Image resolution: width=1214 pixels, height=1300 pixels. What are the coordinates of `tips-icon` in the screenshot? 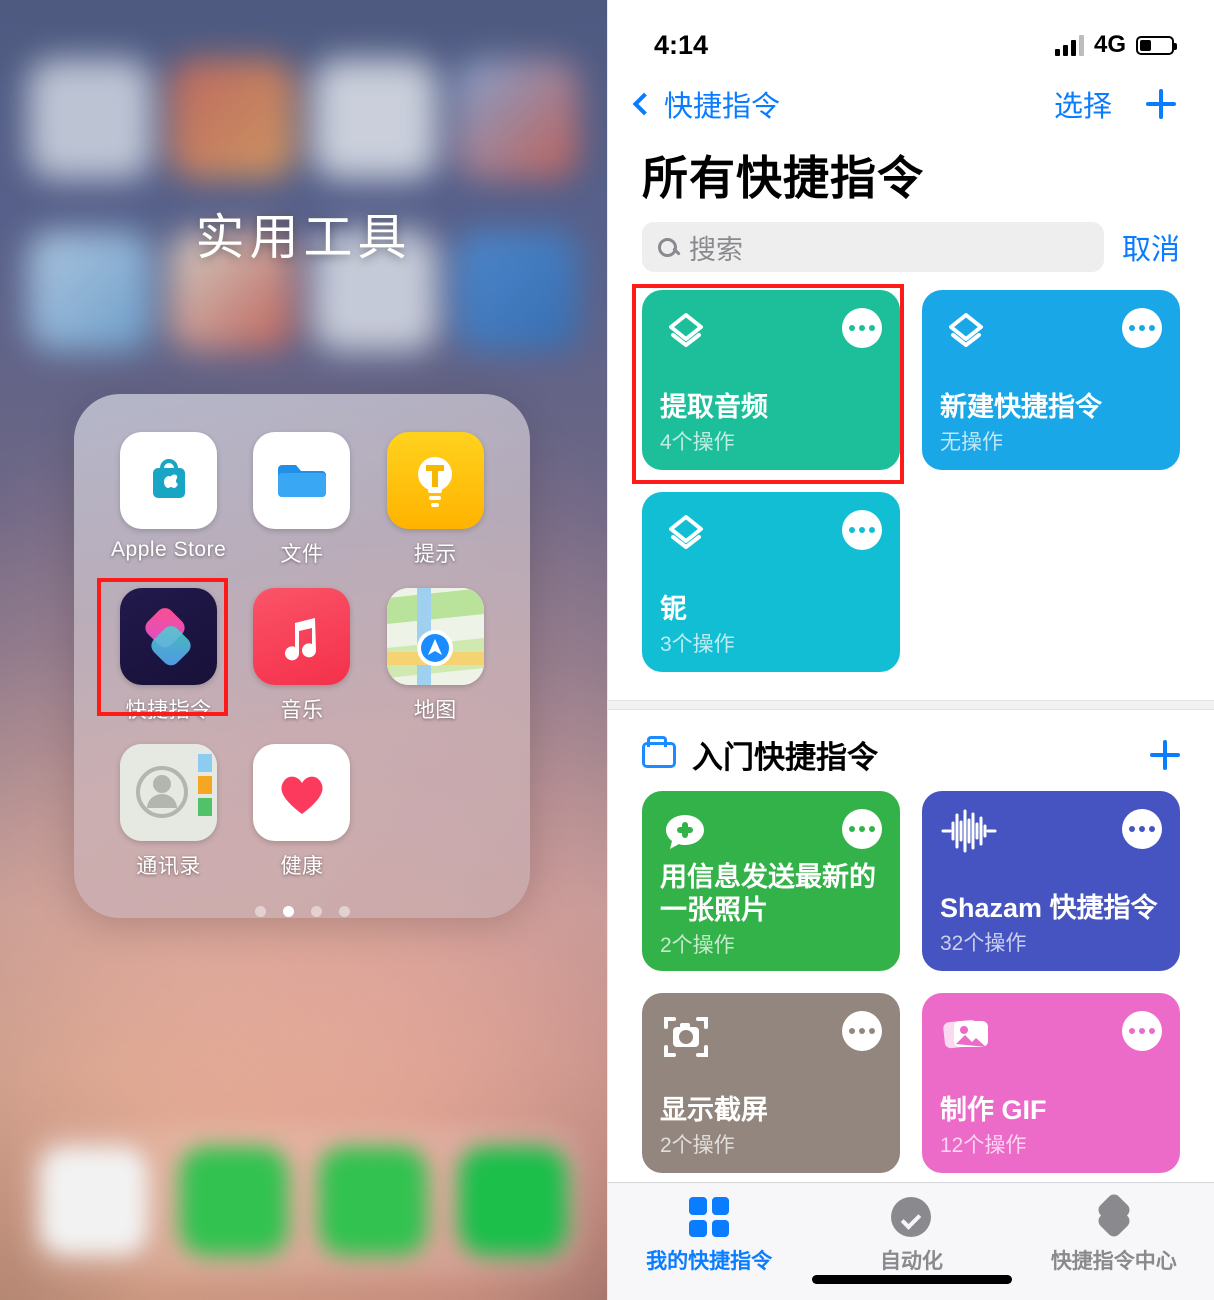 It's located at (435, 480).